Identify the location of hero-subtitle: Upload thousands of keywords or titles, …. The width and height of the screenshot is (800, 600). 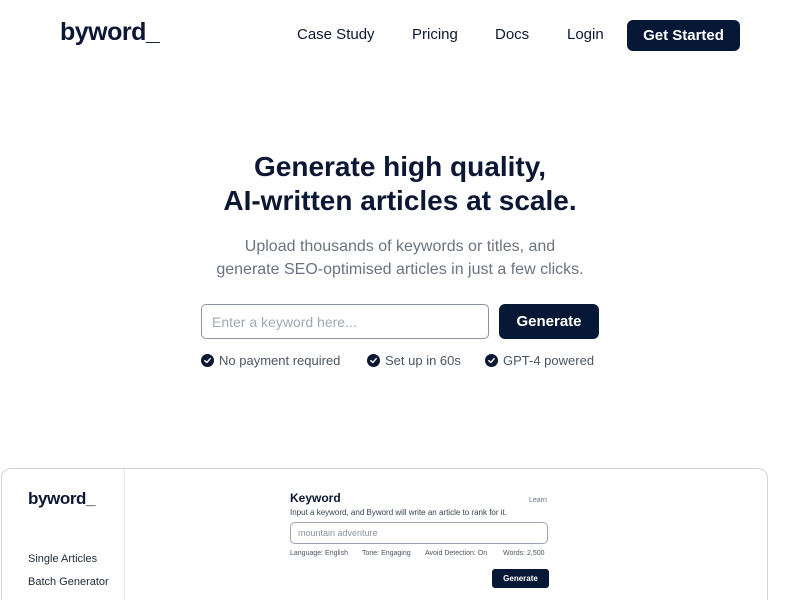
(400, 258).